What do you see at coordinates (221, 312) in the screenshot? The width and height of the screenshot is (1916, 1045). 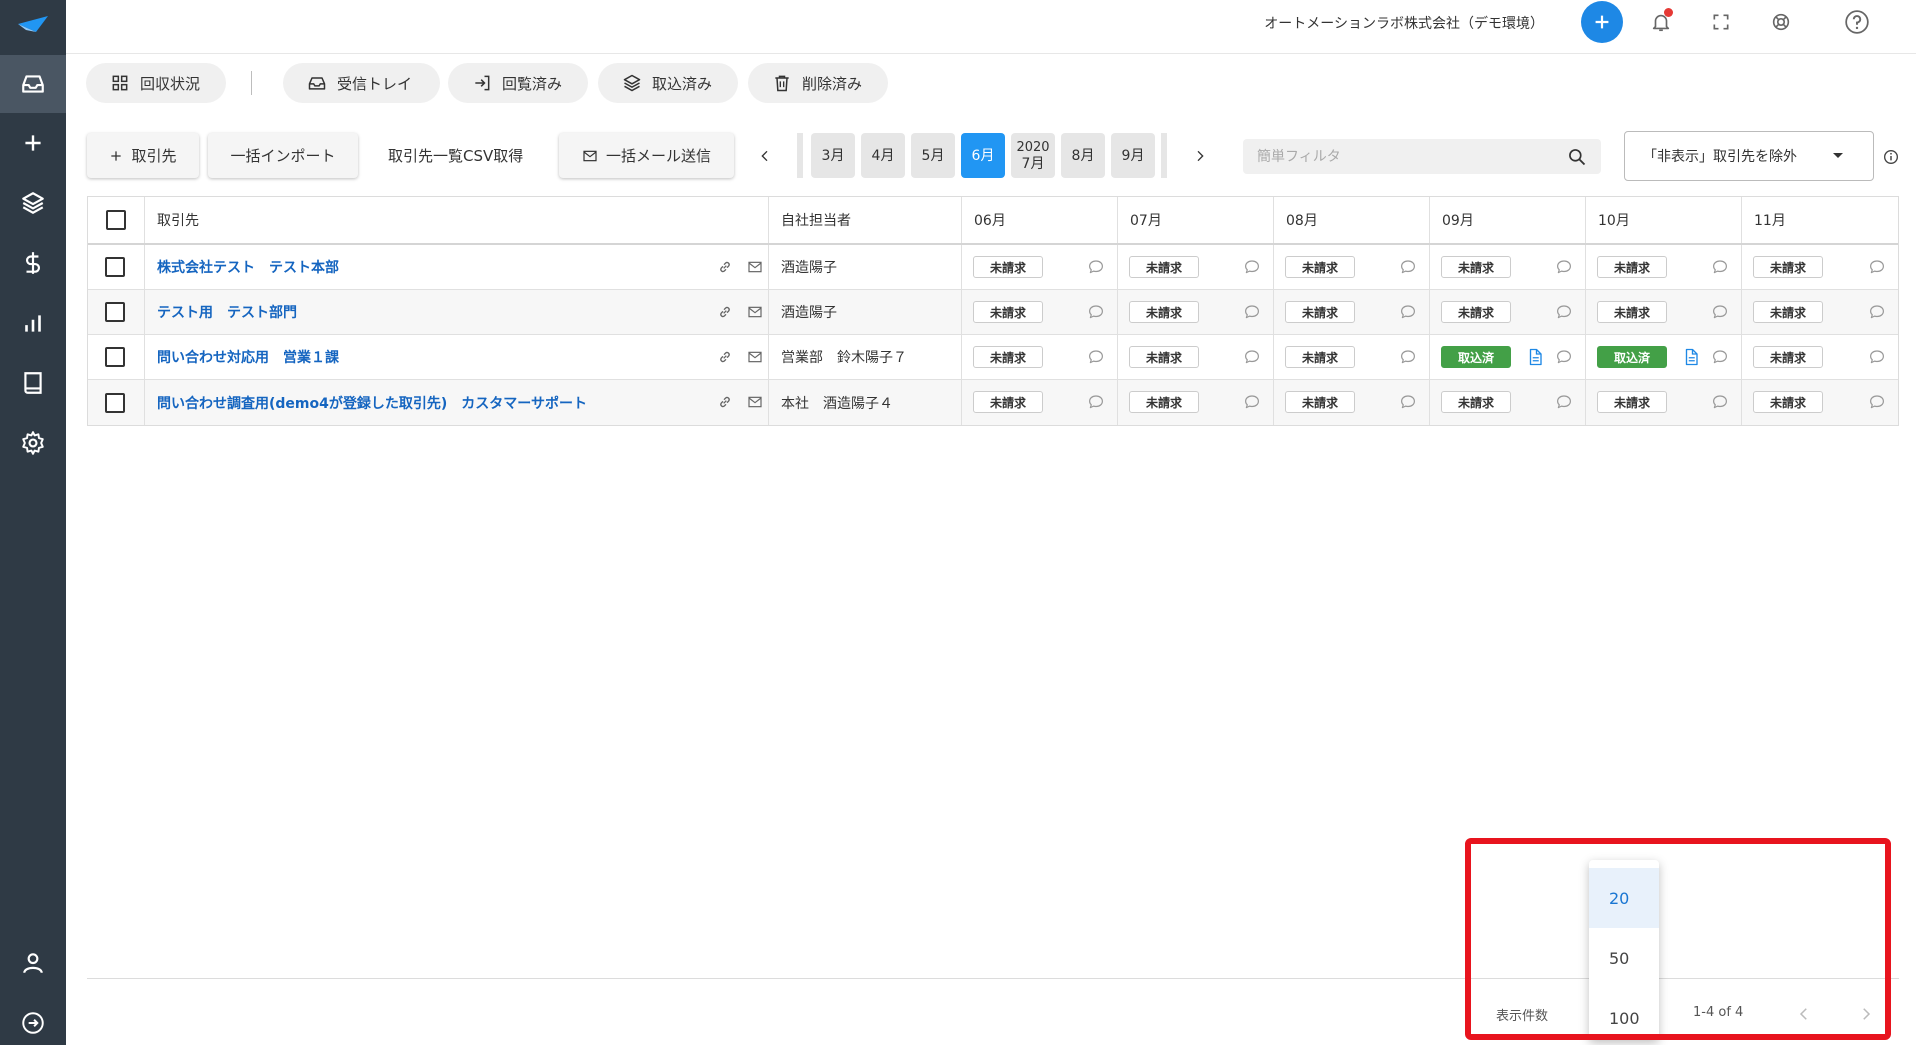 I see `client-link: テスト用 テスト部門` at bounding box center [221, 312].